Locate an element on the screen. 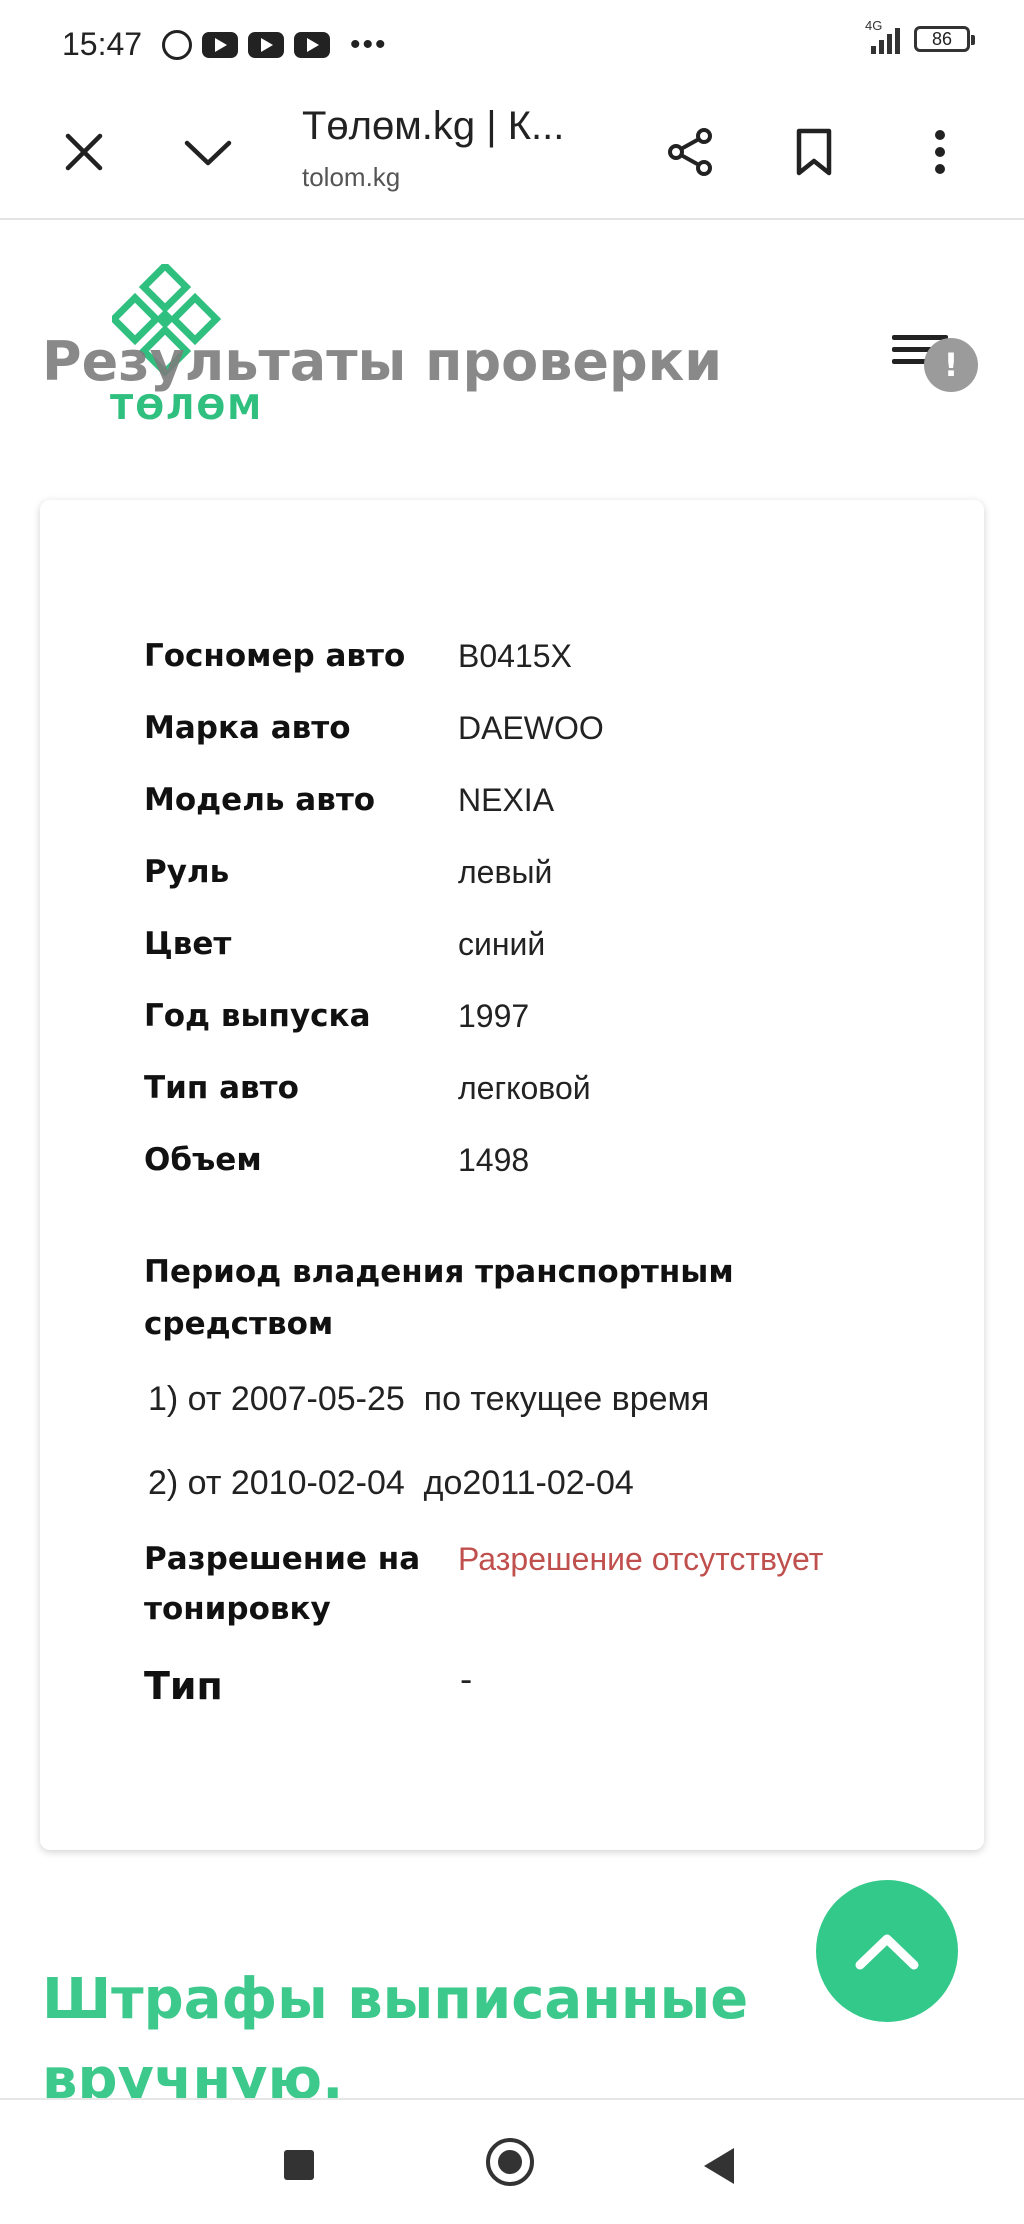 This screenshot has width=1024, height=2224. more-options-button is located at coordinates (940, 152).